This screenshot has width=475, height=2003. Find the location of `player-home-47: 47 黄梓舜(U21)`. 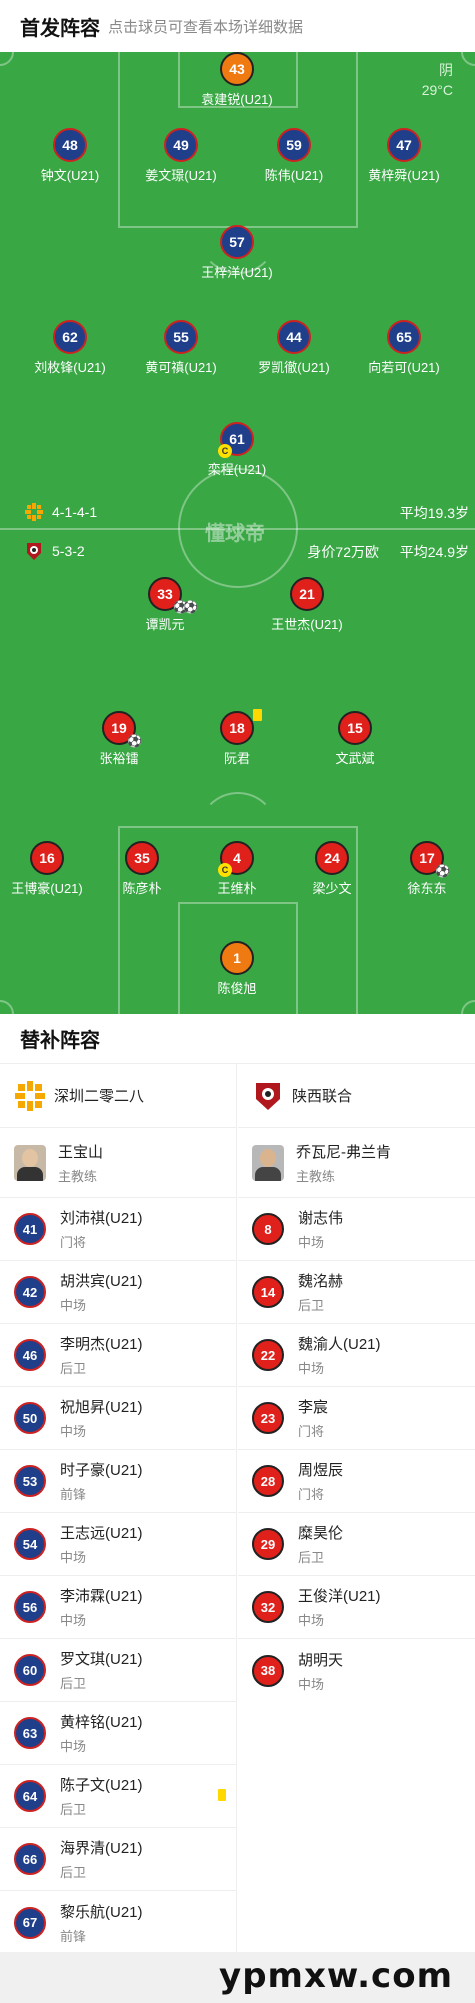

player-home-47: 47 黄梓舜(U21) is located at coordinates (404, 156).